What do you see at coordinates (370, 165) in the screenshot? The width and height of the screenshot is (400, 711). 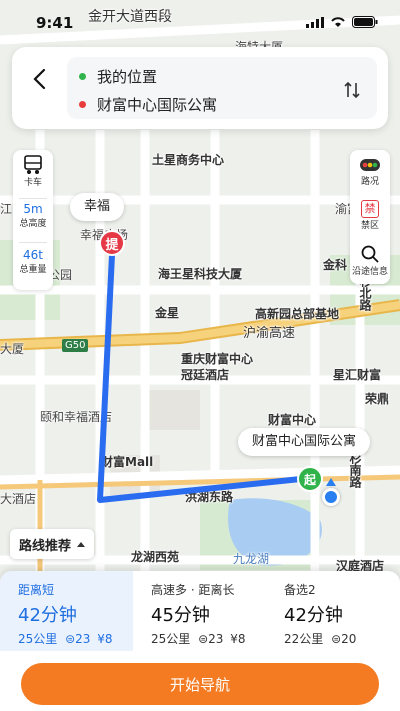 I see `traffic-light-icon` at bounding box center [370, 165].